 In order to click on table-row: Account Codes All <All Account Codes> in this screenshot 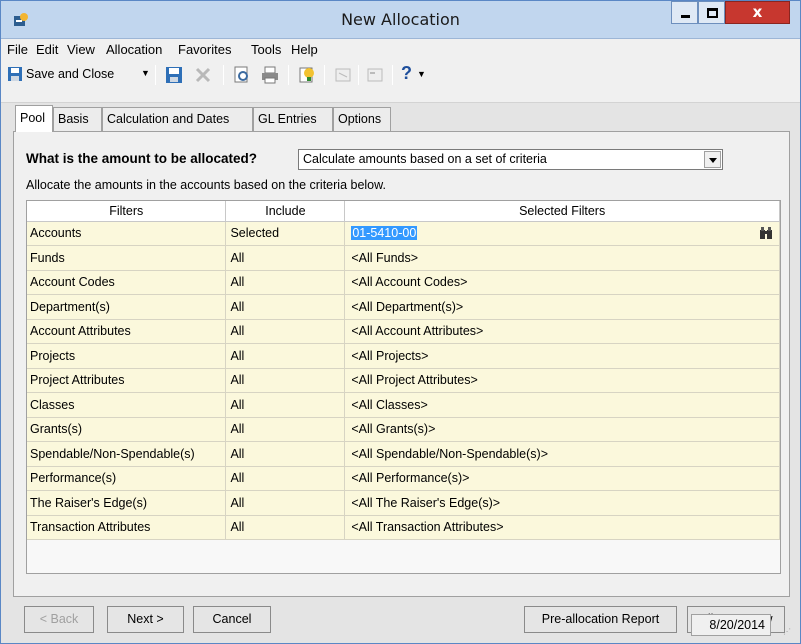, I will do `click(403, 282)`.